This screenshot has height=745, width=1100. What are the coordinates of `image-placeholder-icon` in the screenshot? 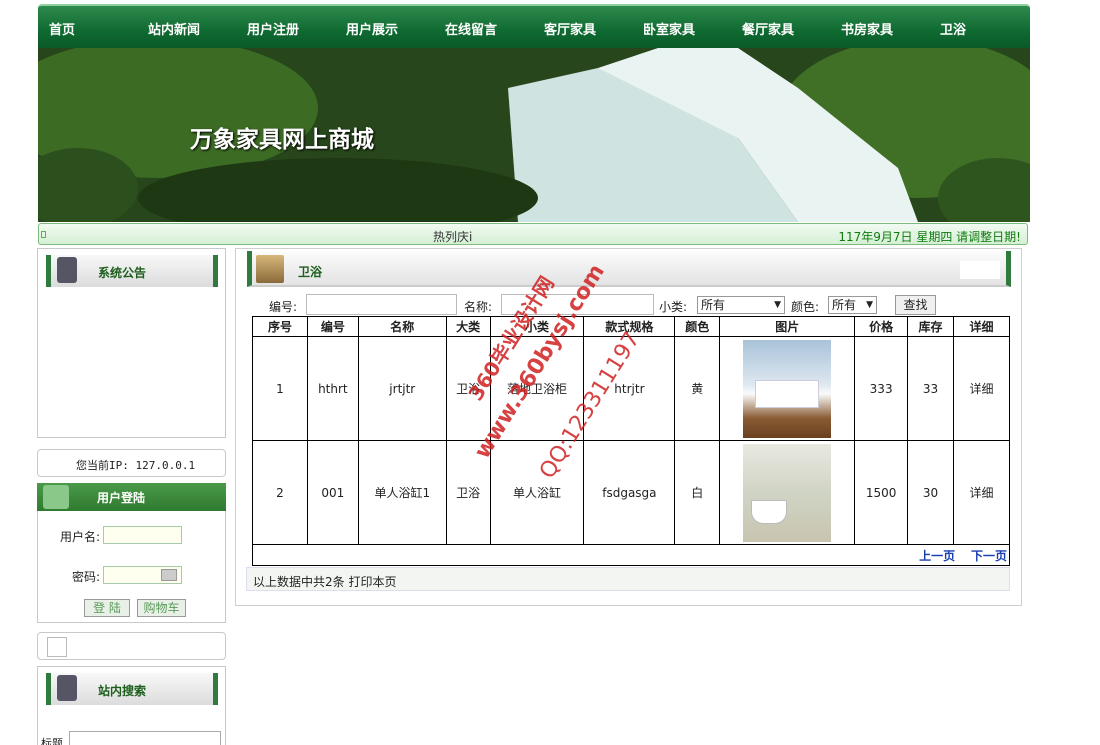 It's located at (57, 647).